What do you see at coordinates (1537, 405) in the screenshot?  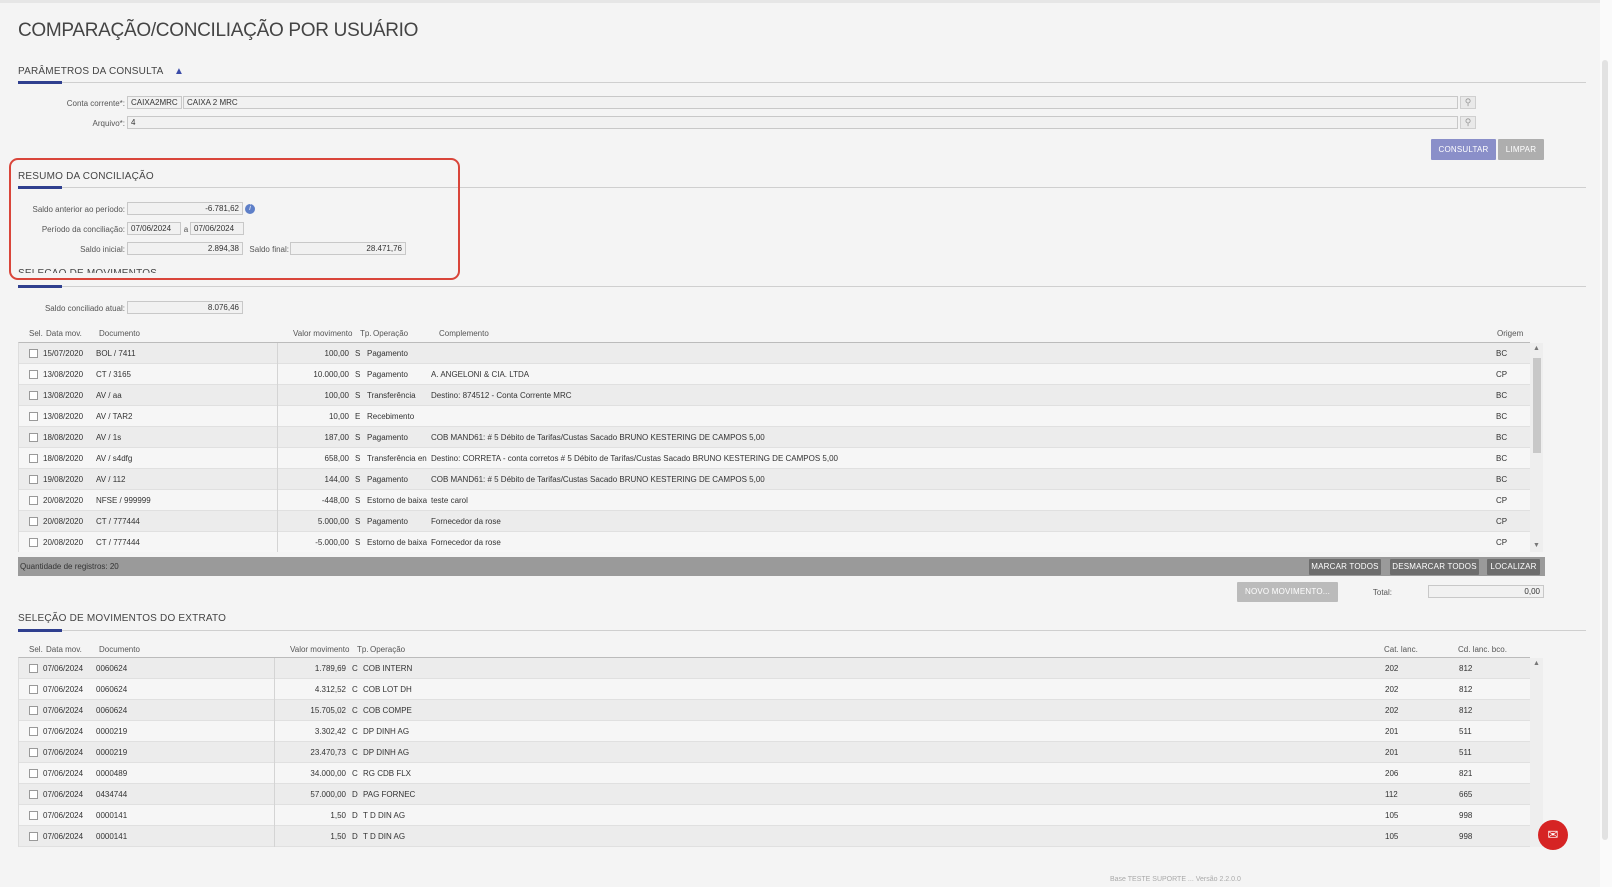 I see `scroll-thumb` at bounding box center [1537, 405].